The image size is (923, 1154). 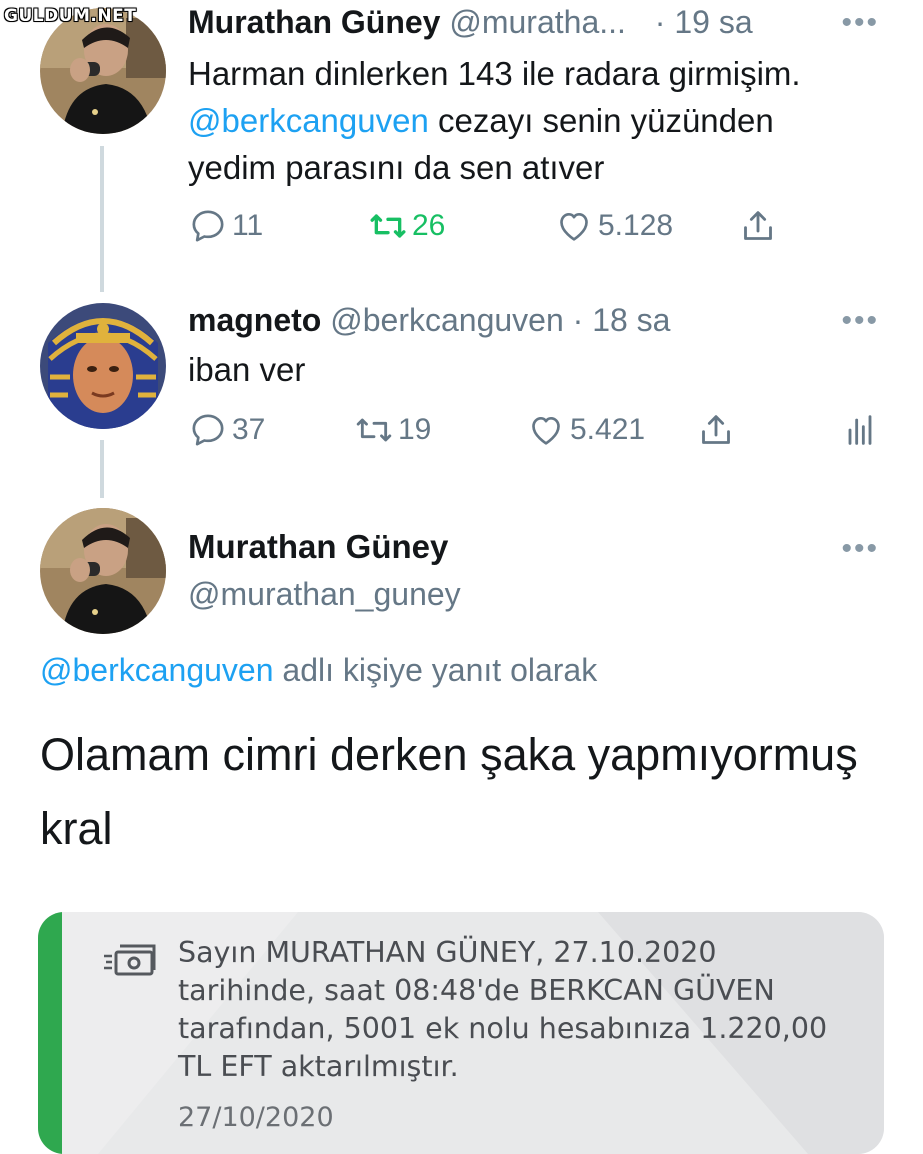 I want to click on reply-button: 37, so click(x=226, y=430).